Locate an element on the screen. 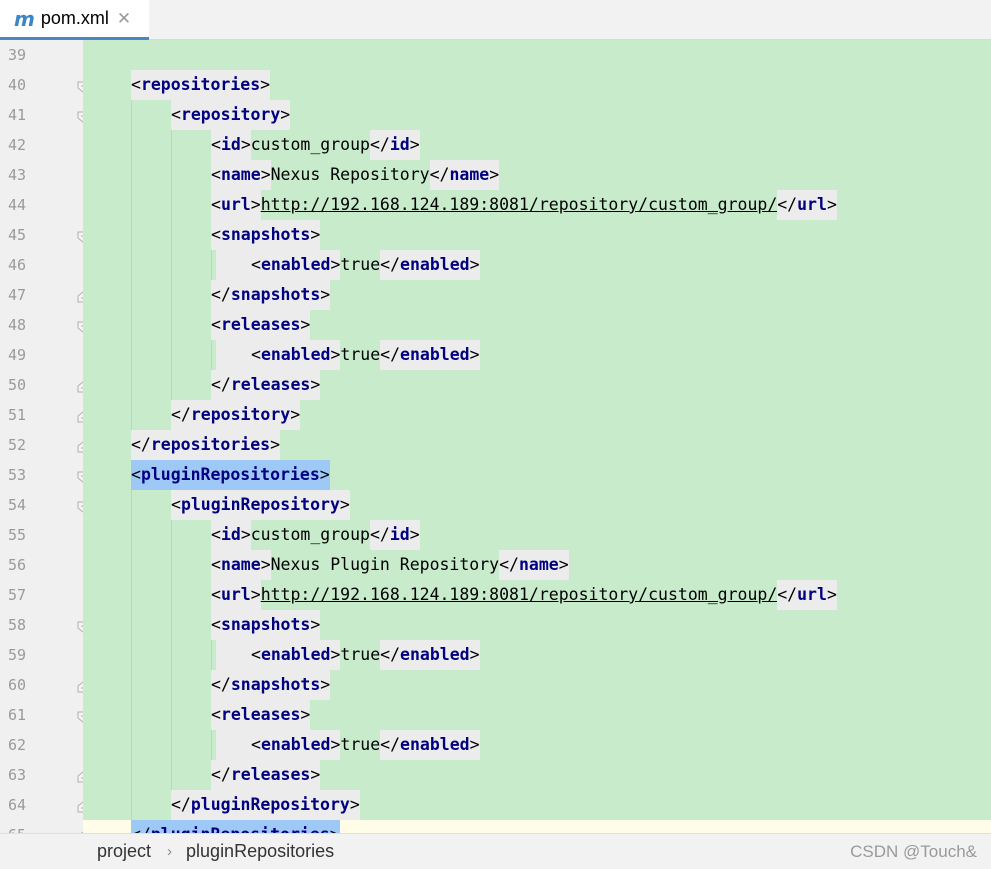  line-number: 65 is located at coordinates (17, 829).